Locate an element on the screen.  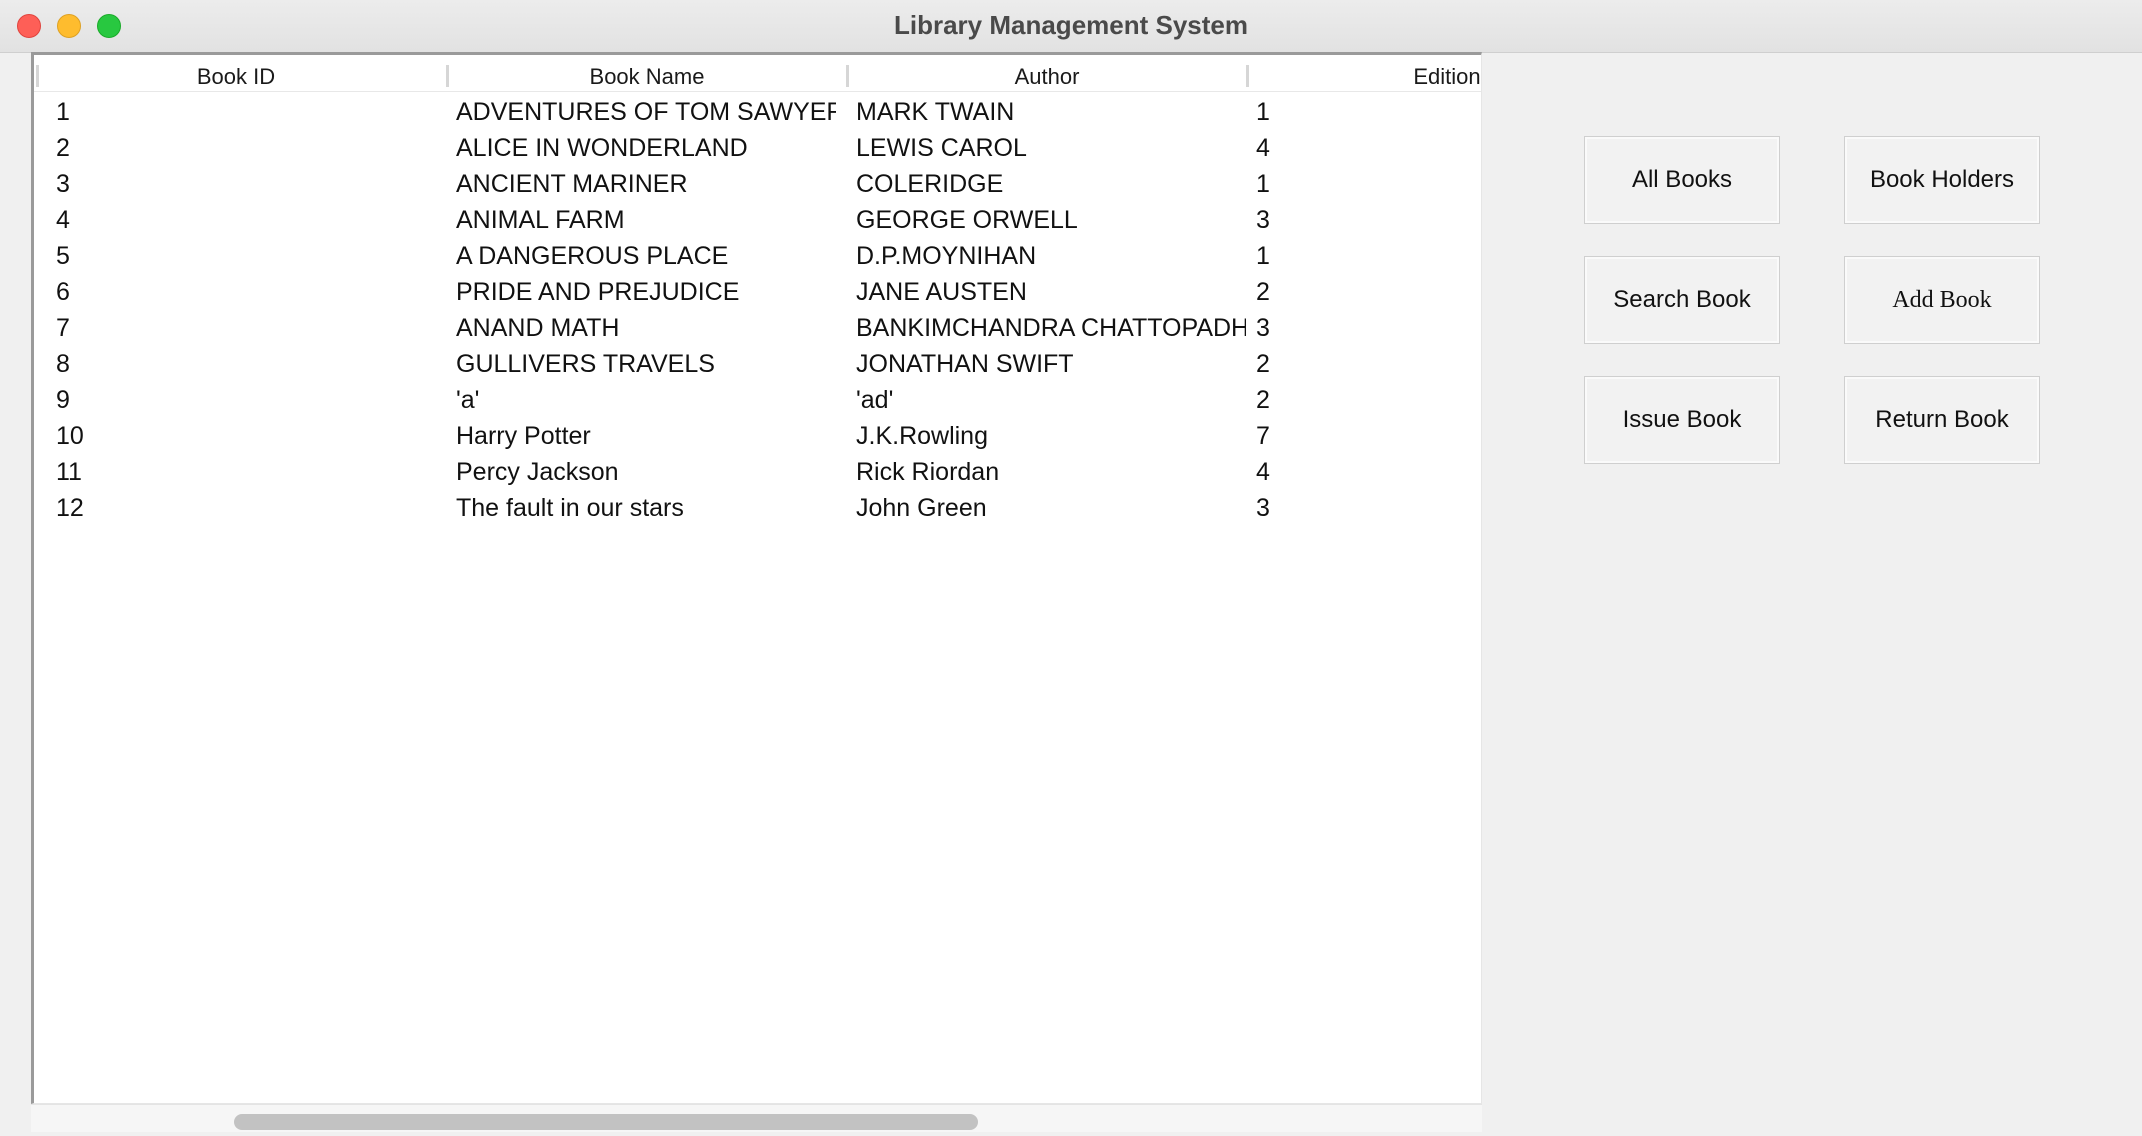
table-row: 8 GULLIVERS TRAVELS JONATHAN SWIFT 2 is located at coordinates (757, 364).